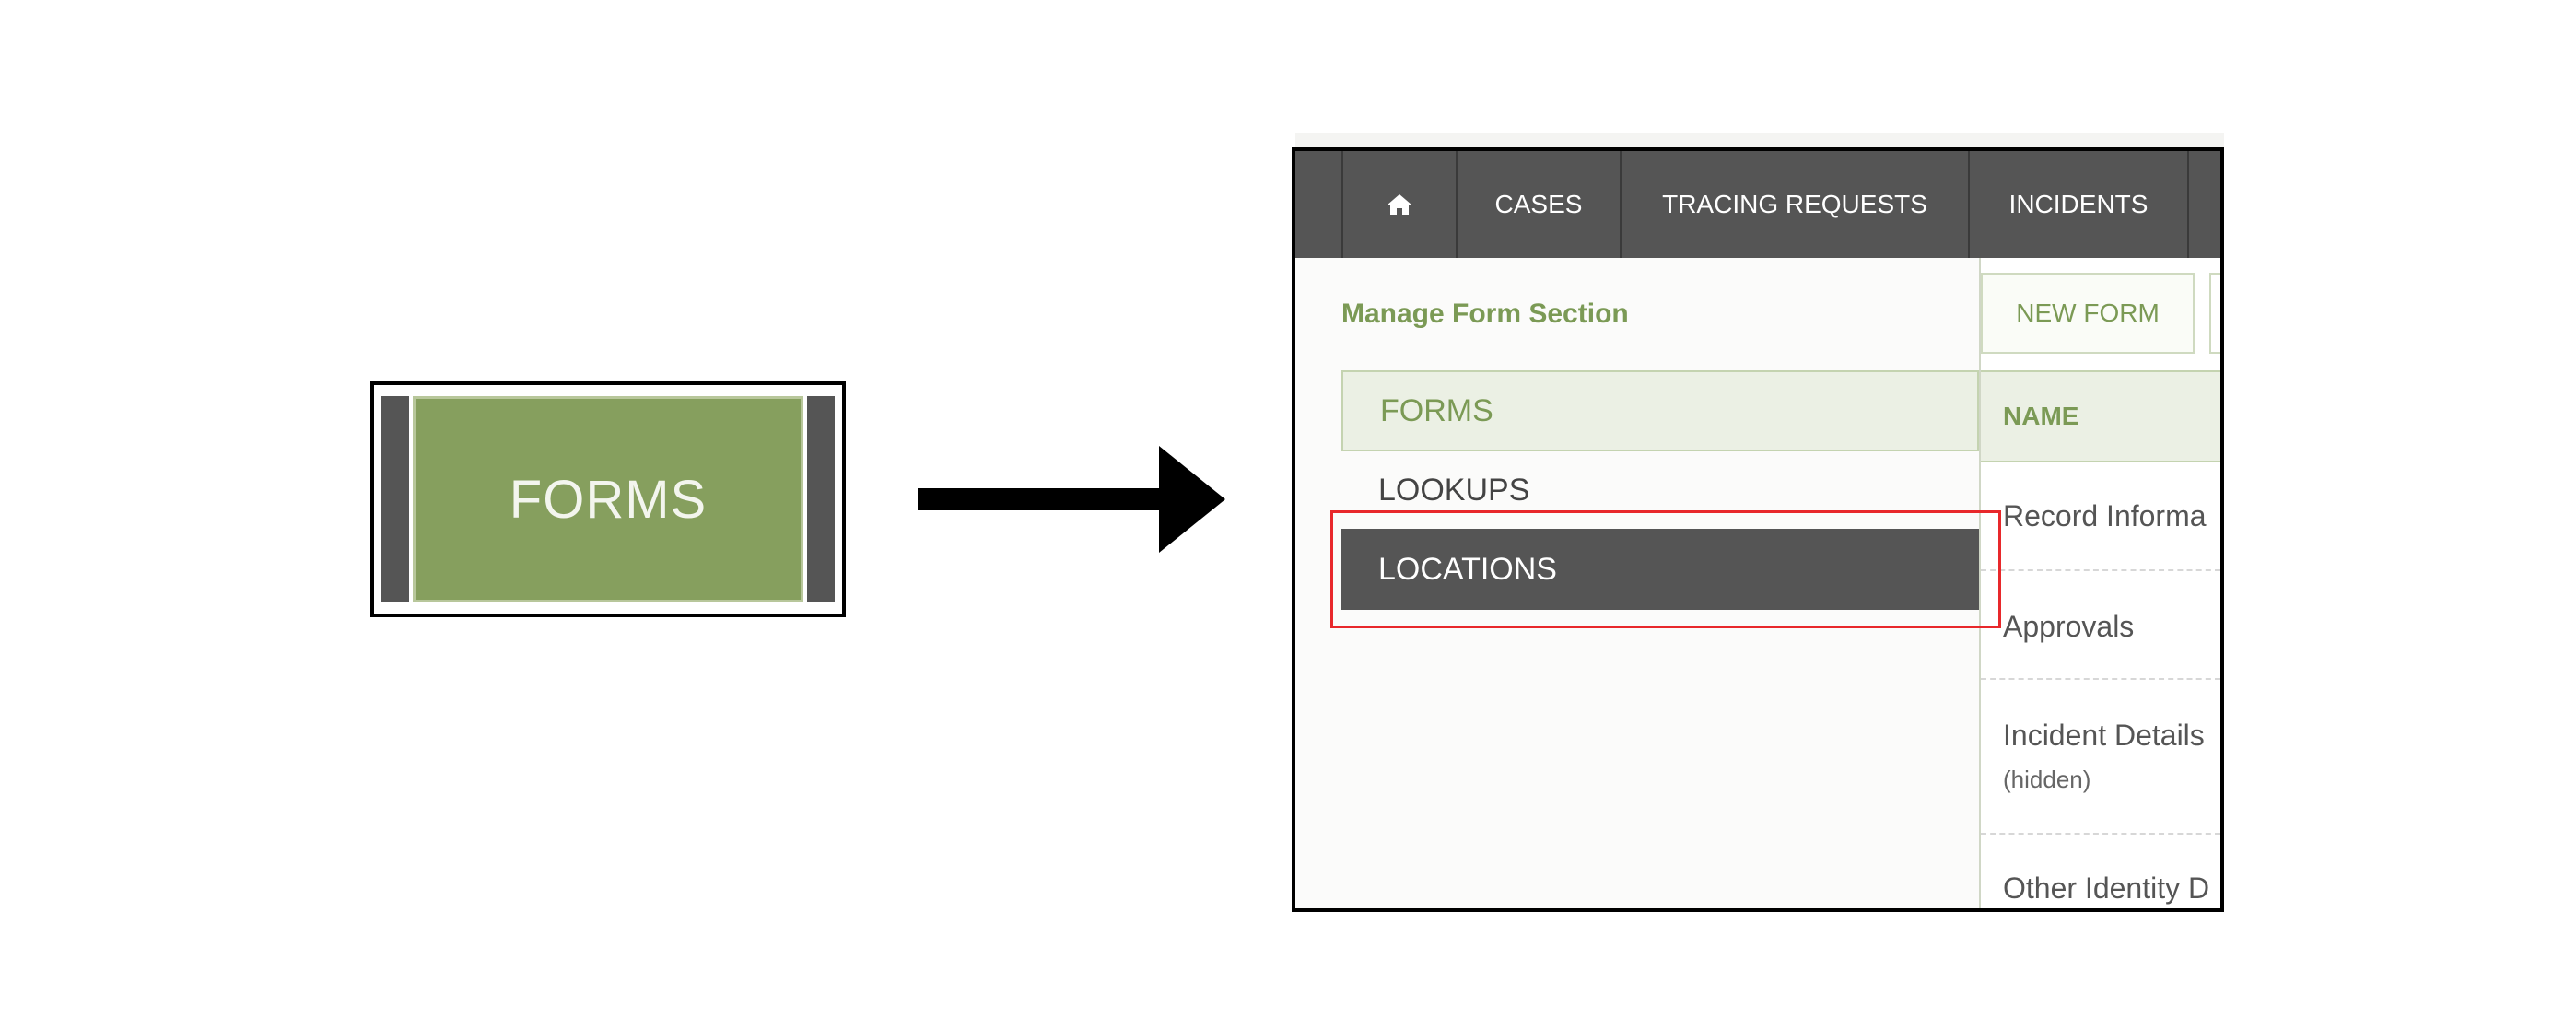 Image resolution: width=2576 pixels, height=1029 pixels. I want to click on toolbar-button-partial, so click(2214, 313).